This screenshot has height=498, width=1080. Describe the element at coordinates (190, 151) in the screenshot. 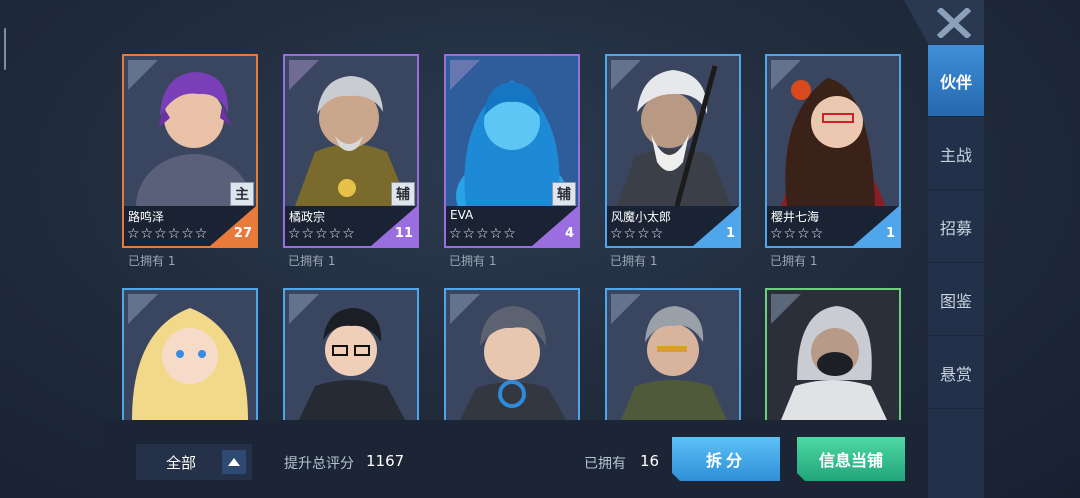

I see `partner-card-1: 主 路鸣泽 ☆☆☆☆☆☆ 27` at that location.